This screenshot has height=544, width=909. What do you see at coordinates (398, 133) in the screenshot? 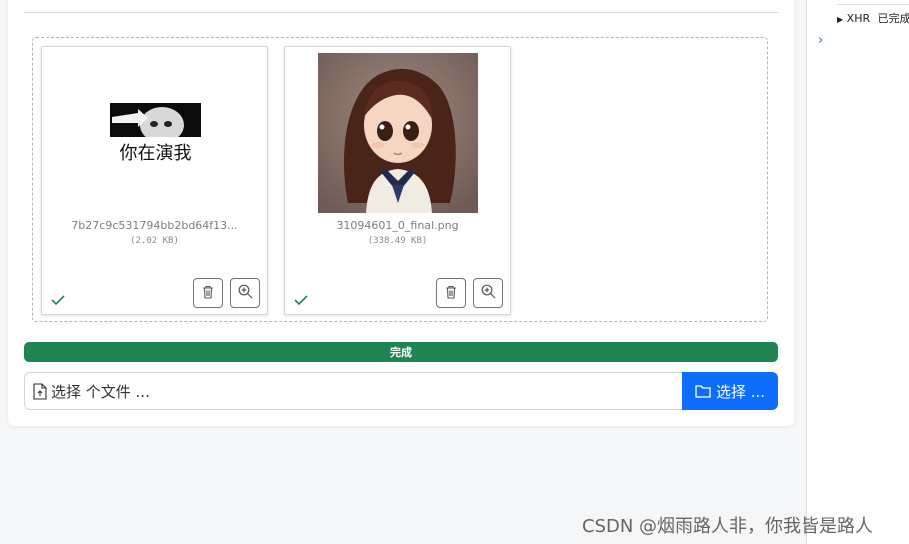
I see `preview-image-girl` at bounding box center [398, 133].